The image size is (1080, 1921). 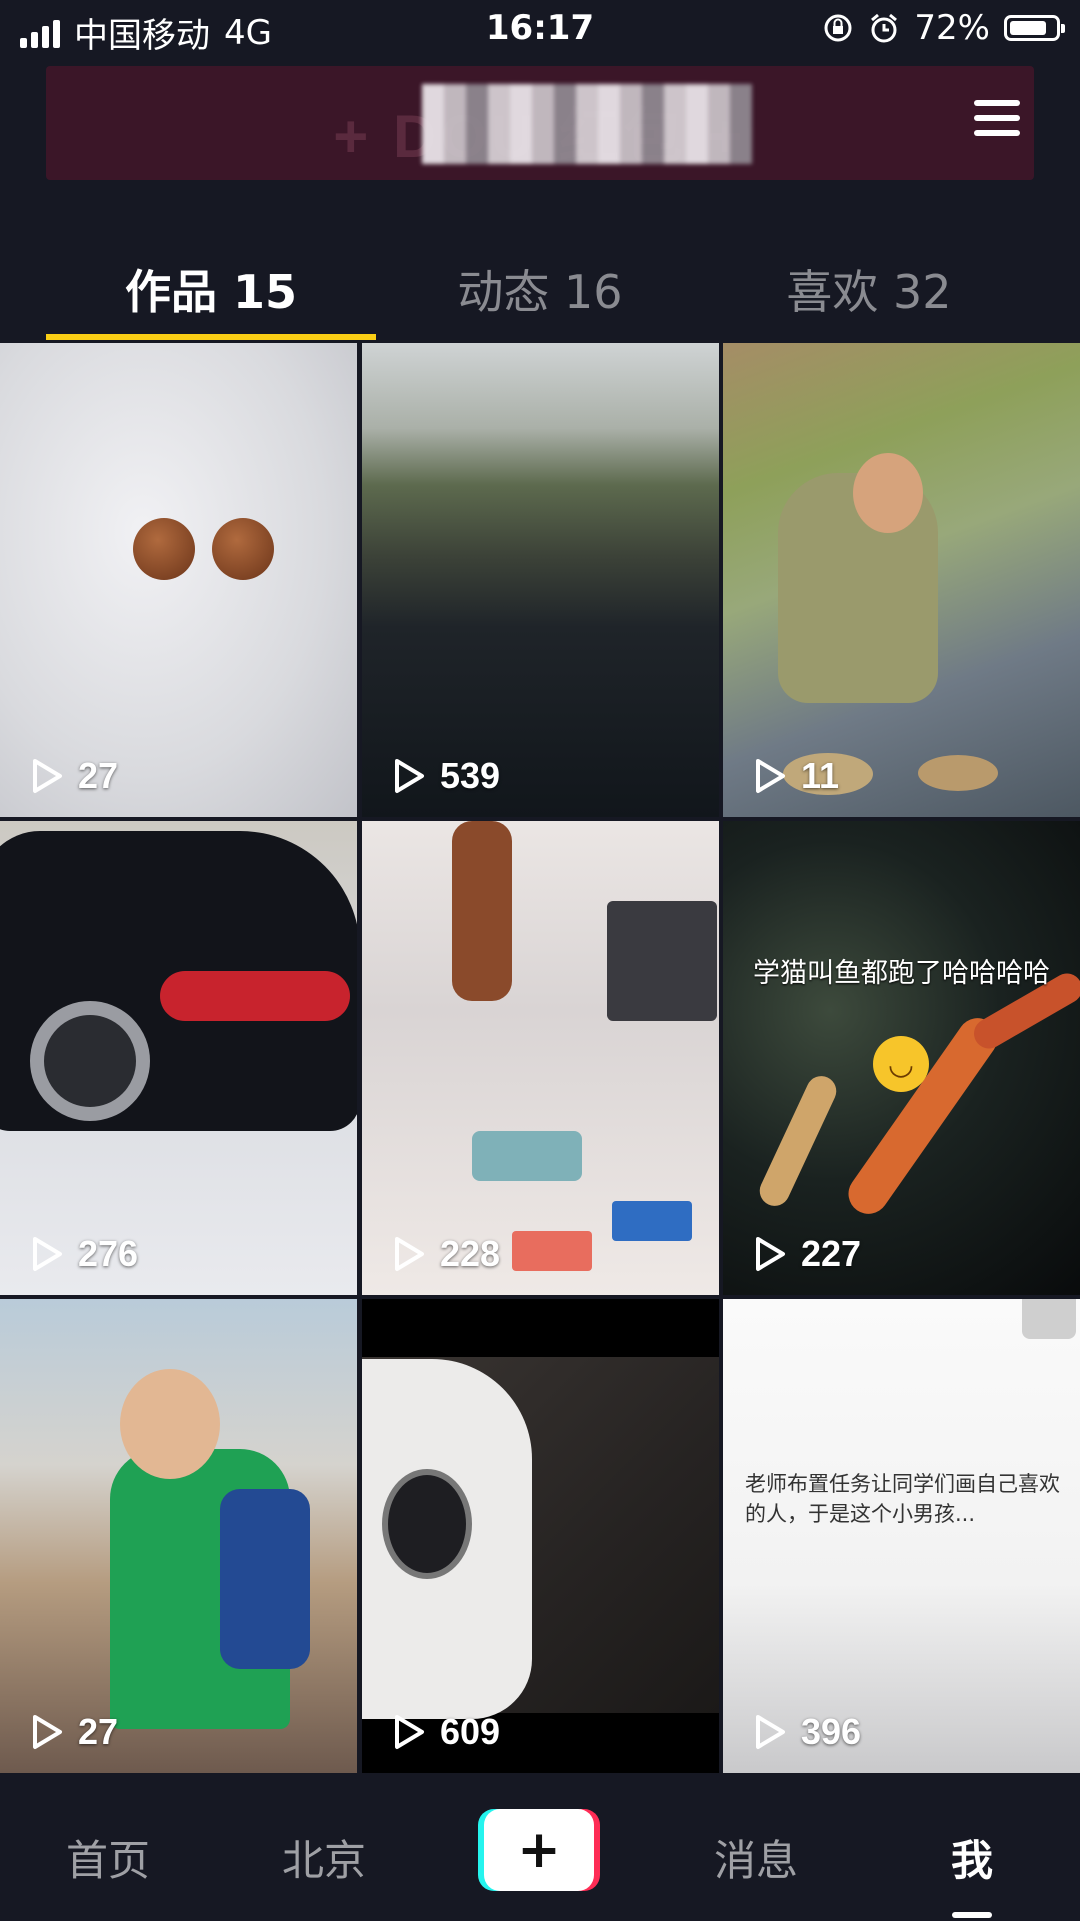 I want to click on play-count-value: 11, so click(x=820, y=775).